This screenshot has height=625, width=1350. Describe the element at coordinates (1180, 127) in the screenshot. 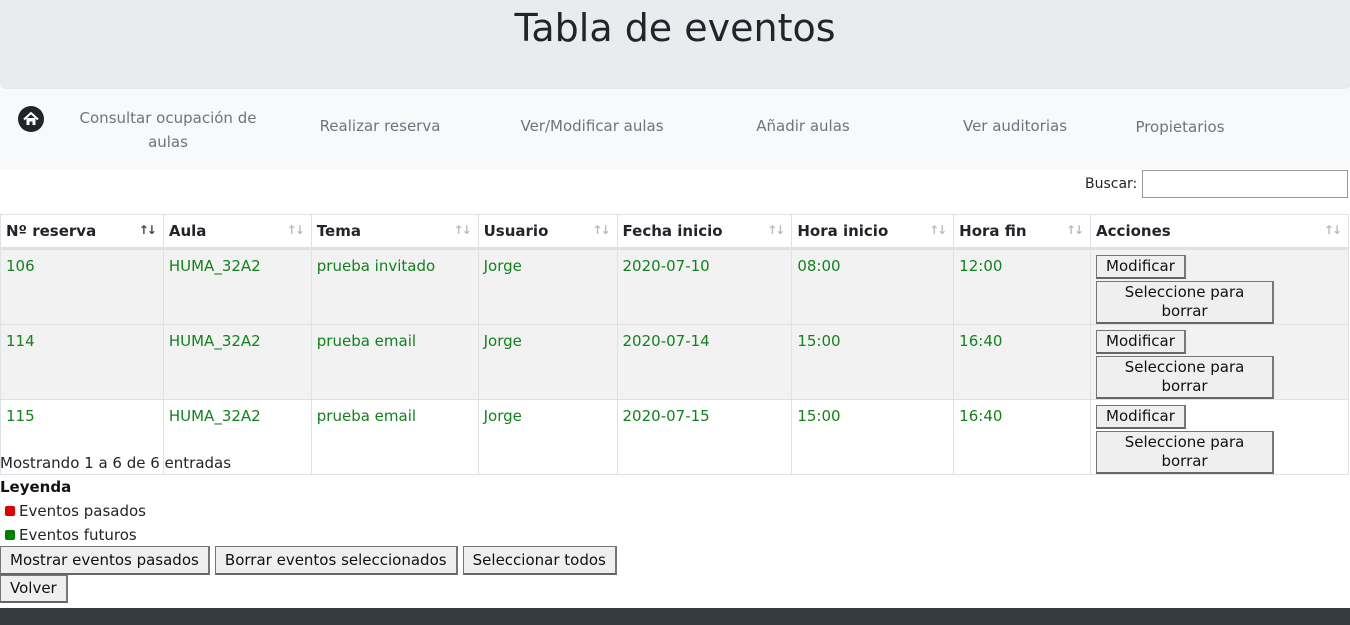

I see `nav-propietarios: Propietarios` at that location.